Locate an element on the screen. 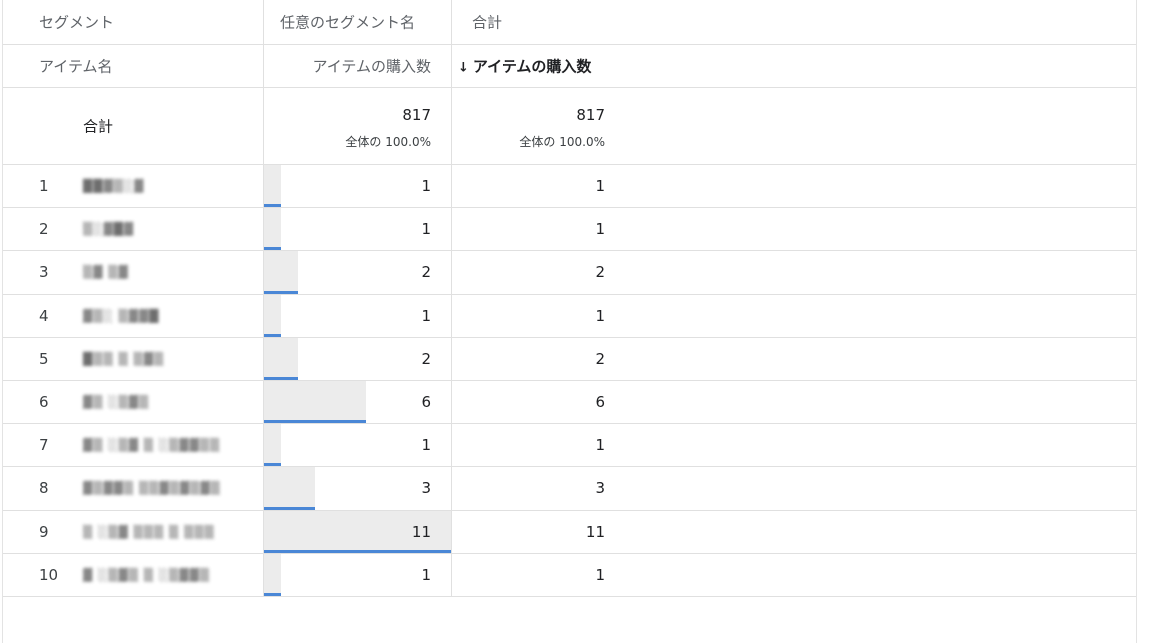  total-value: 11 is located at coordinates (595, 531).